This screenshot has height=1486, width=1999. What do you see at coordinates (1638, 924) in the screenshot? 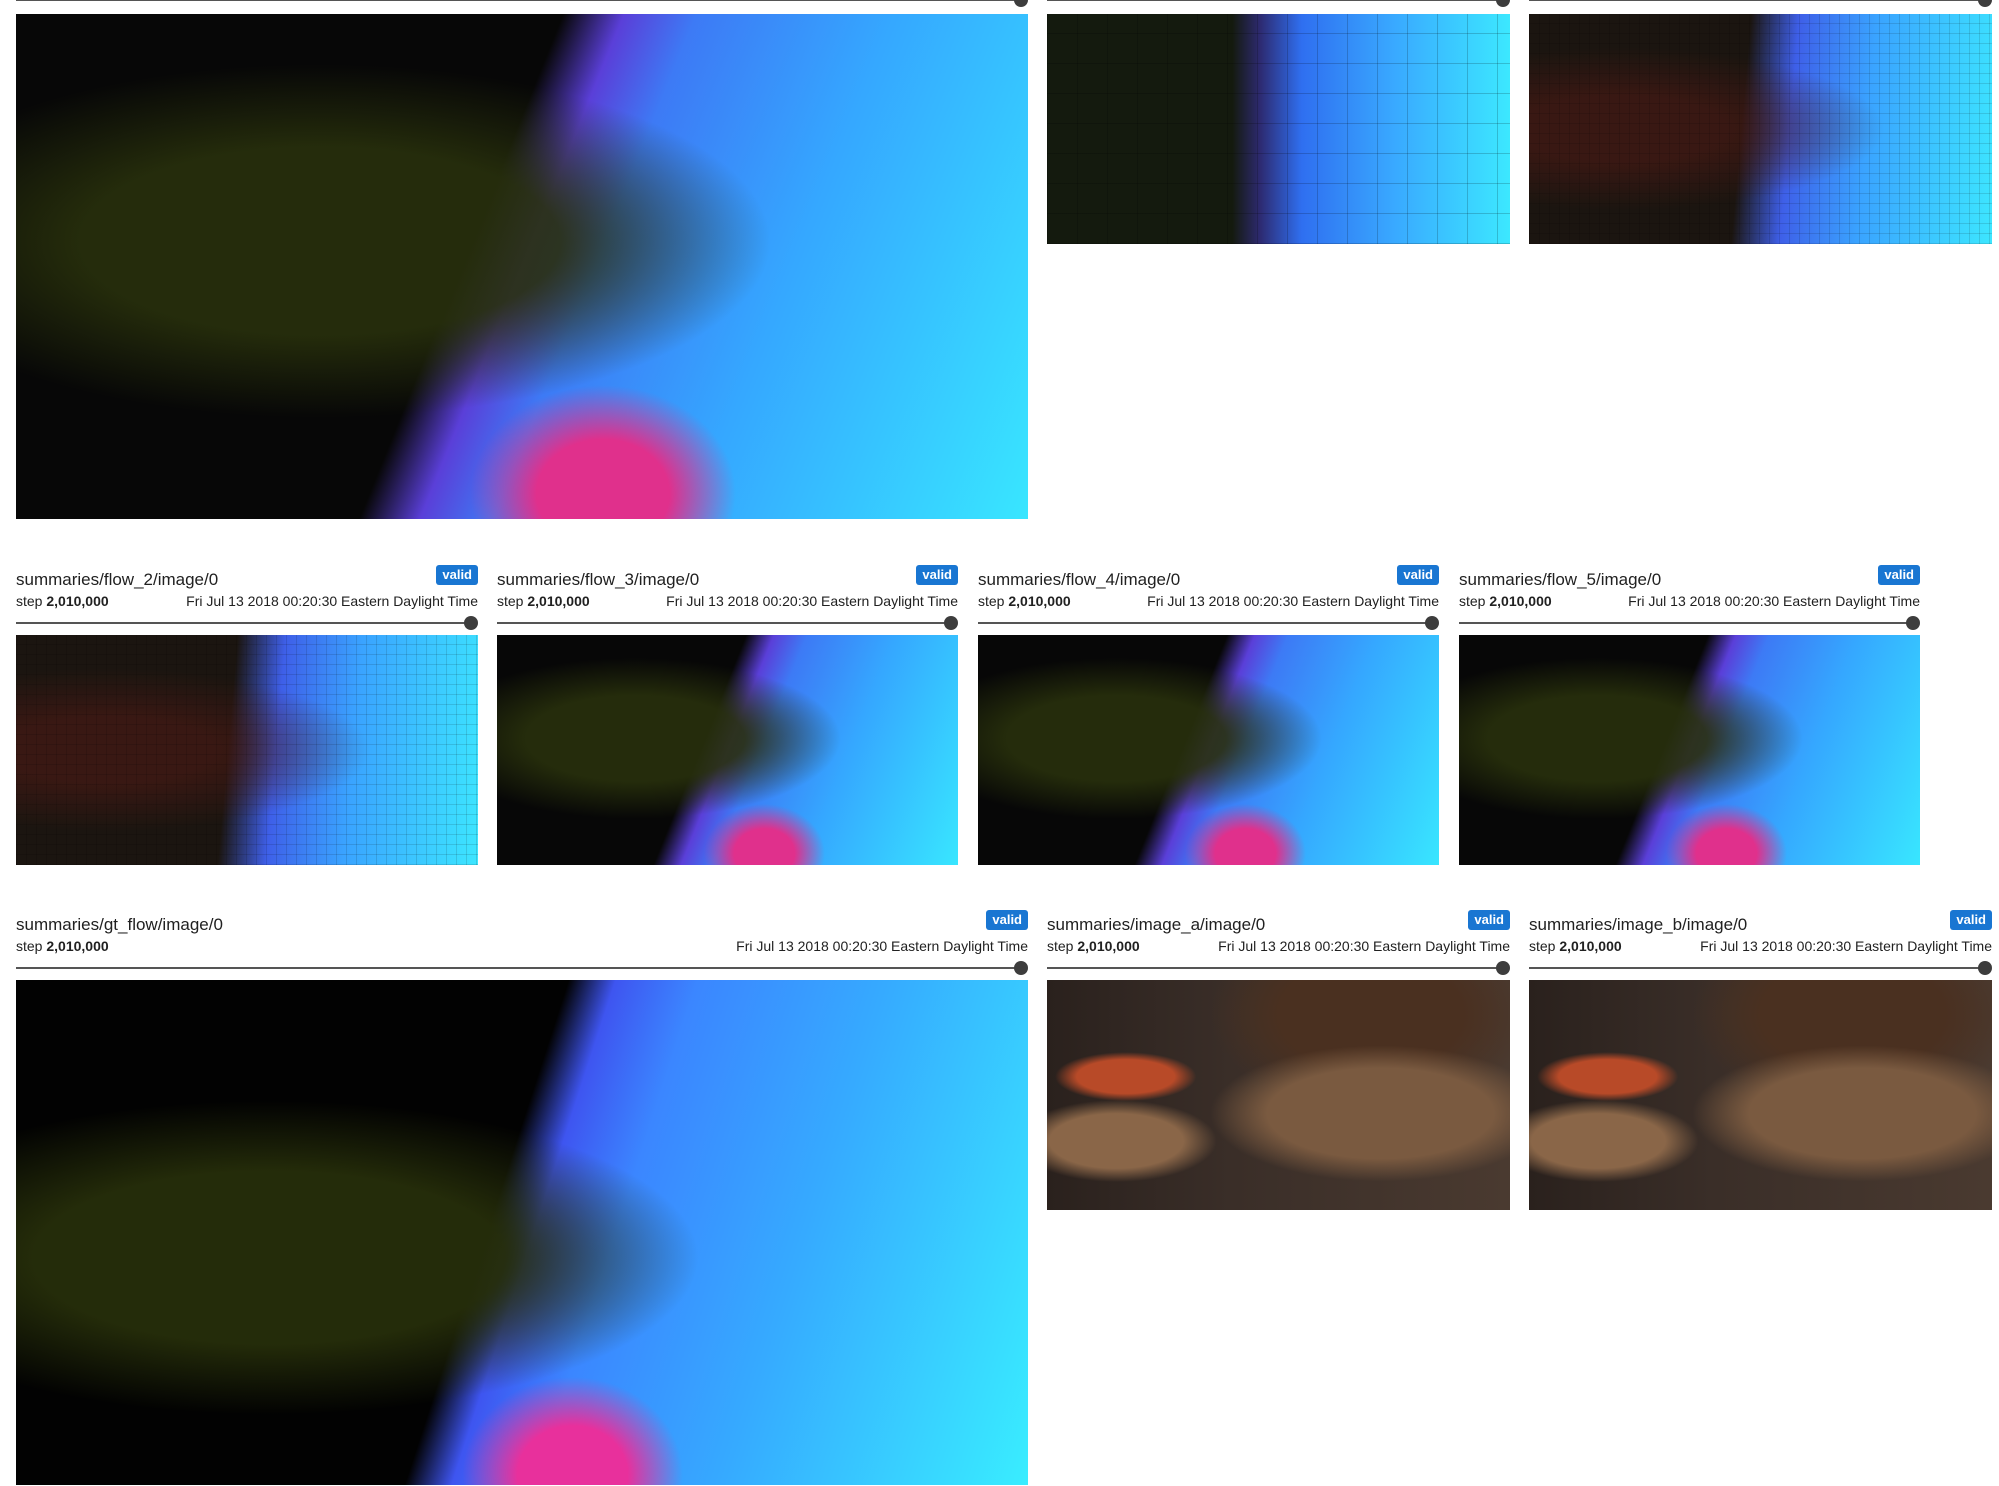
I see `card-title: summaries/image_b/image/0` at bounding box center [1638, 924].